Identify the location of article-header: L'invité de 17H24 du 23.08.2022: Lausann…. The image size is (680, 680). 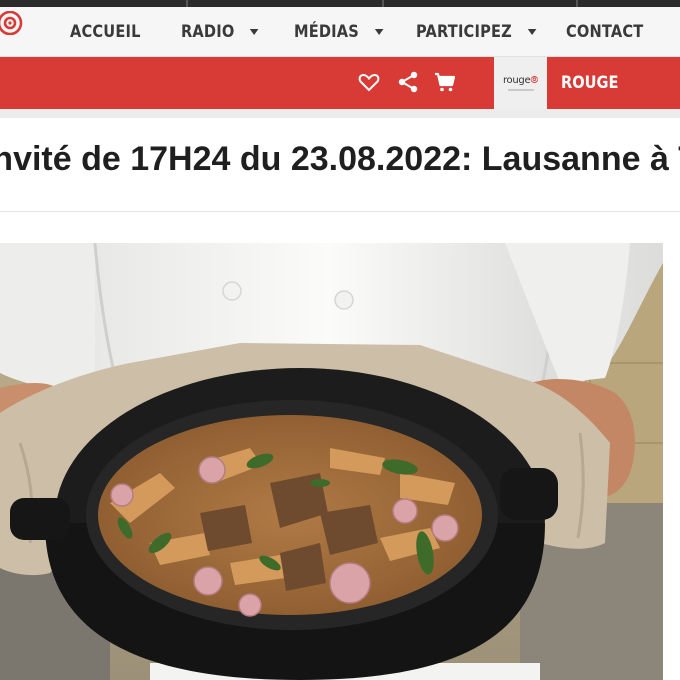
(340, 165).